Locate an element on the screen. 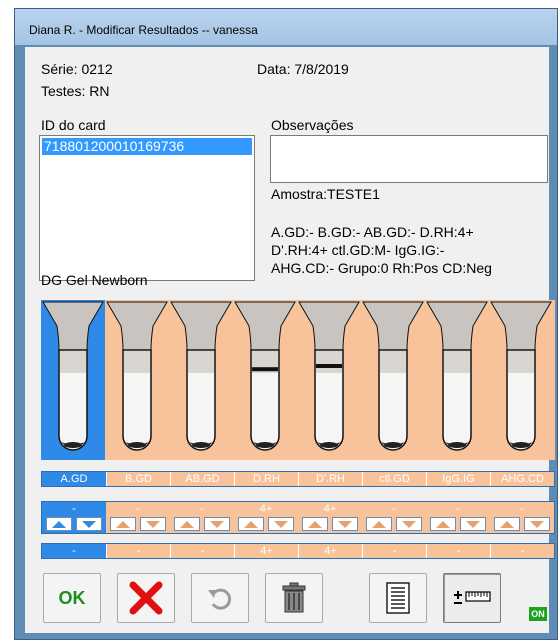 The width and height of the screenshot is (560, 642). well-name-cell: AB.GD is located at coordinates (202, 479).